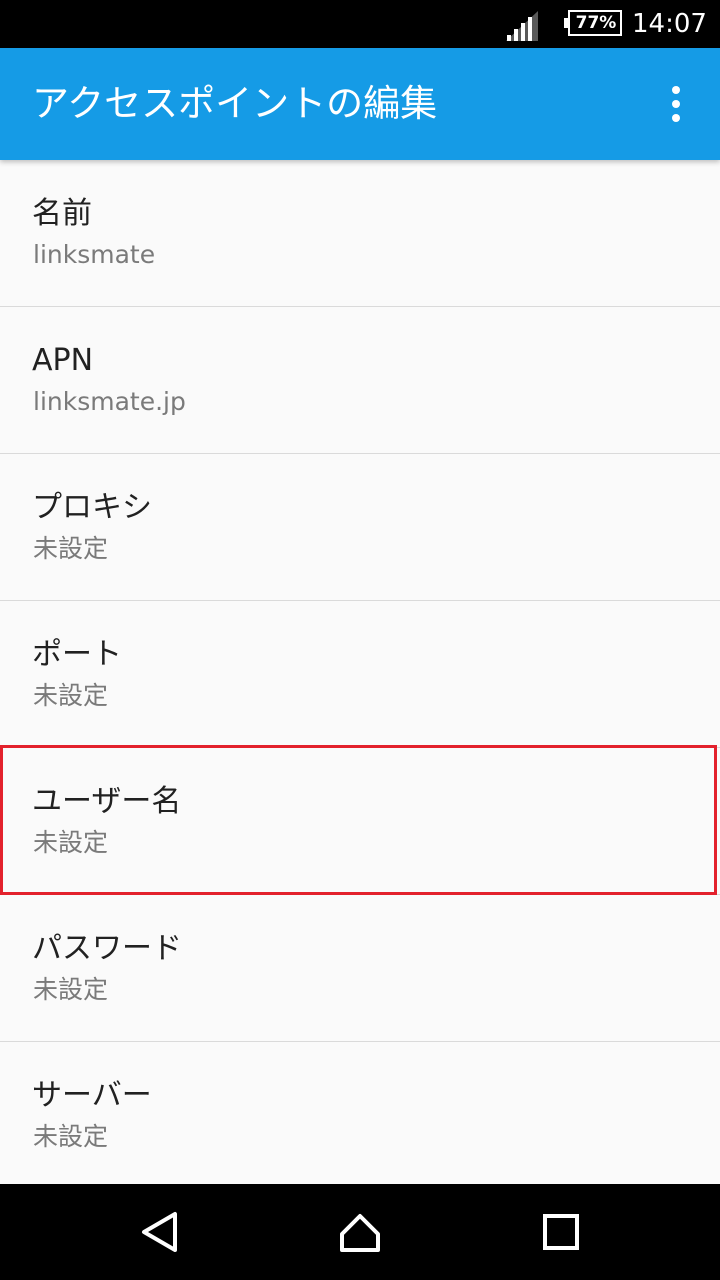 This screenshot has width=720, height=1280. I want to click on setting-item-name: 名前 linksmate, so click(360, 233).